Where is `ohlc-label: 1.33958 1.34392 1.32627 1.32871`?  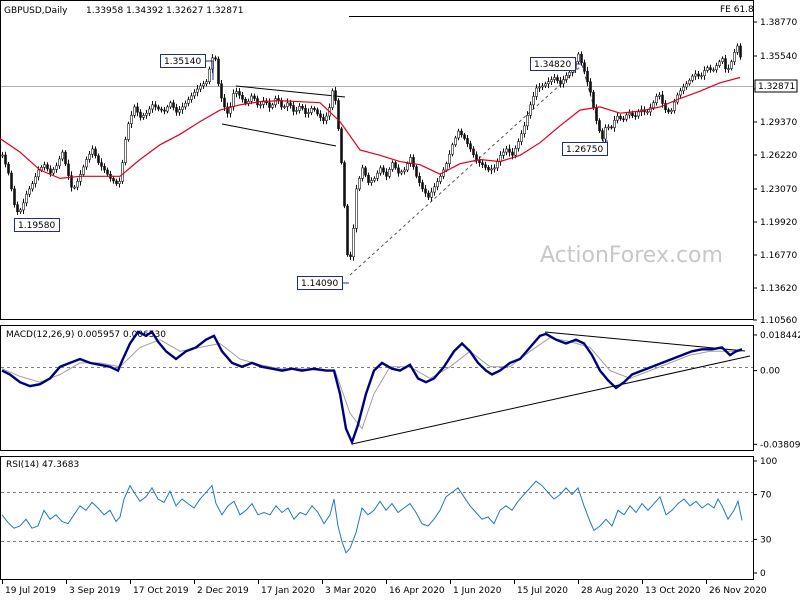 ohlc-label: 1.33958 1.34392 1.32627 1.32871 is located at coordinates (164, 11).